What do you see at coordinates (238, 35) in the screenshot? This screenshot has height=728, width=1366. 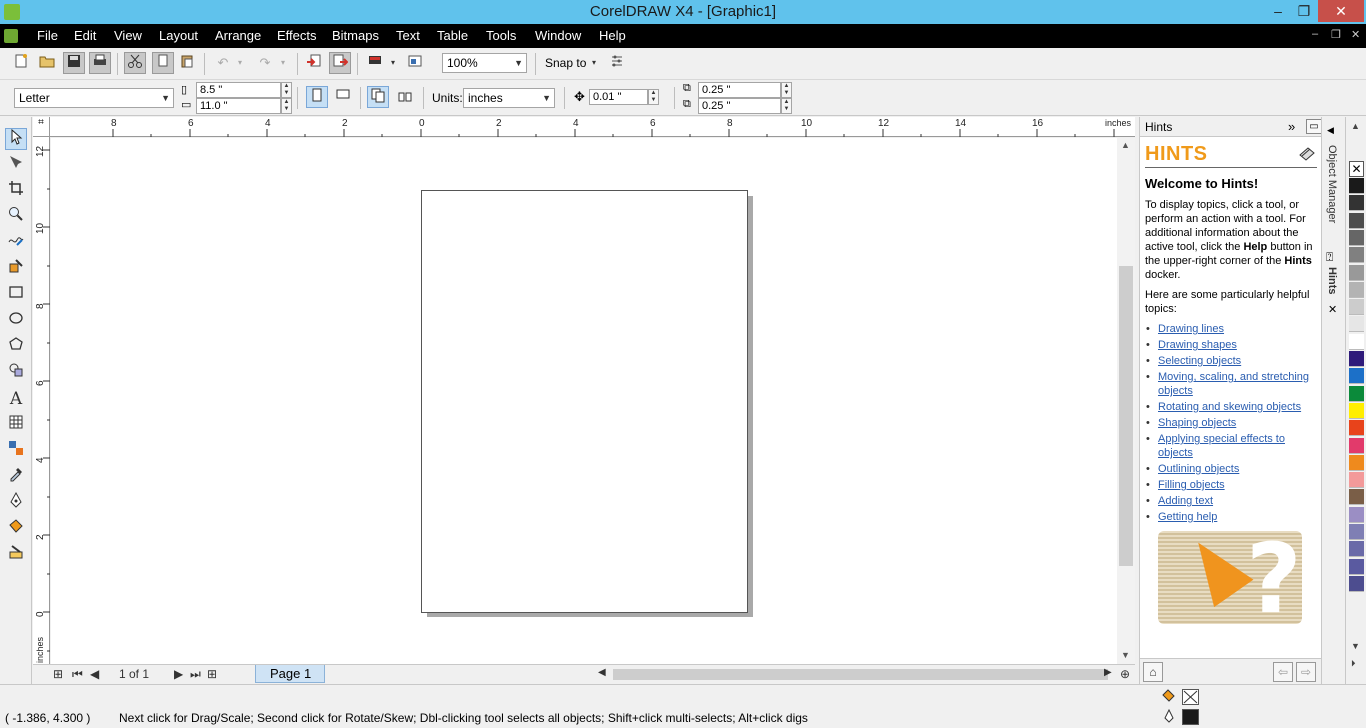 I see `menu-arrange: Arrange` at bounding box center [238, 35].